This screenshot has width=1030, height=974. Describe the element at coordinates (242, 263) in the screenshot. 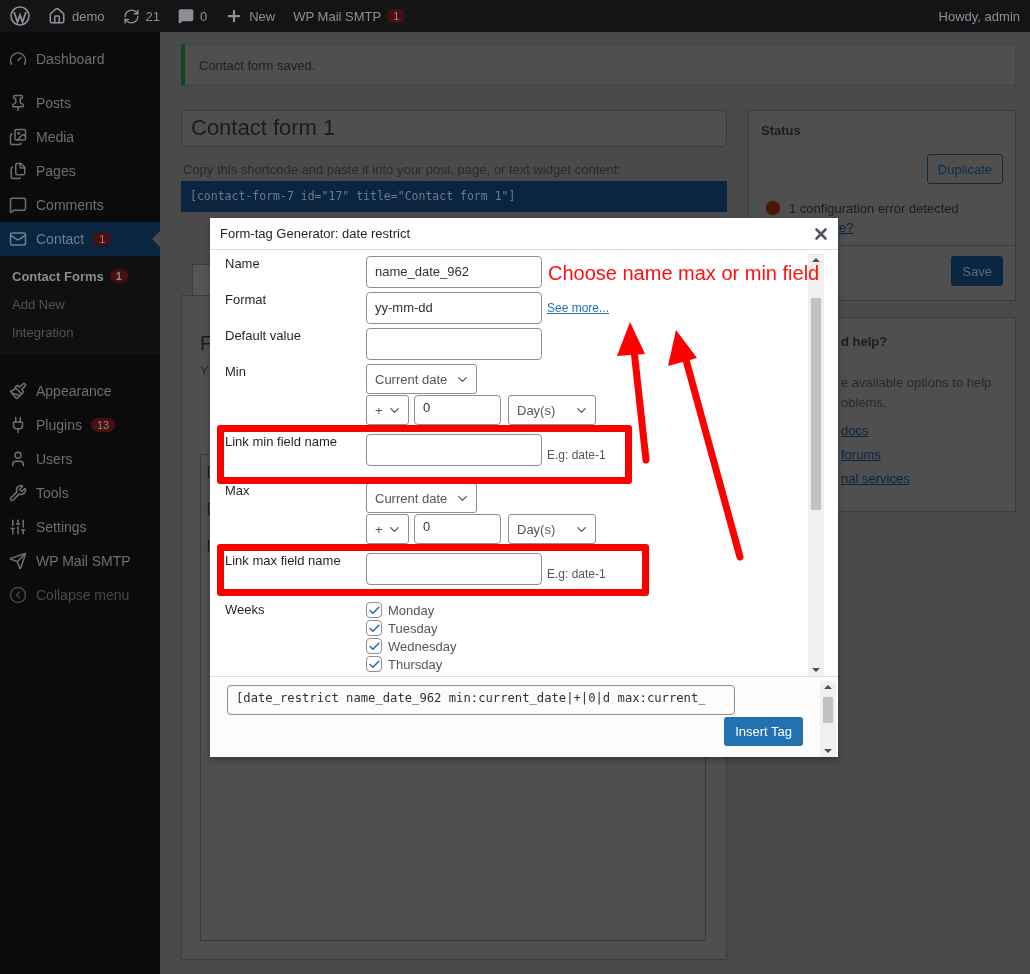

I see `field-label: Name` at that location.